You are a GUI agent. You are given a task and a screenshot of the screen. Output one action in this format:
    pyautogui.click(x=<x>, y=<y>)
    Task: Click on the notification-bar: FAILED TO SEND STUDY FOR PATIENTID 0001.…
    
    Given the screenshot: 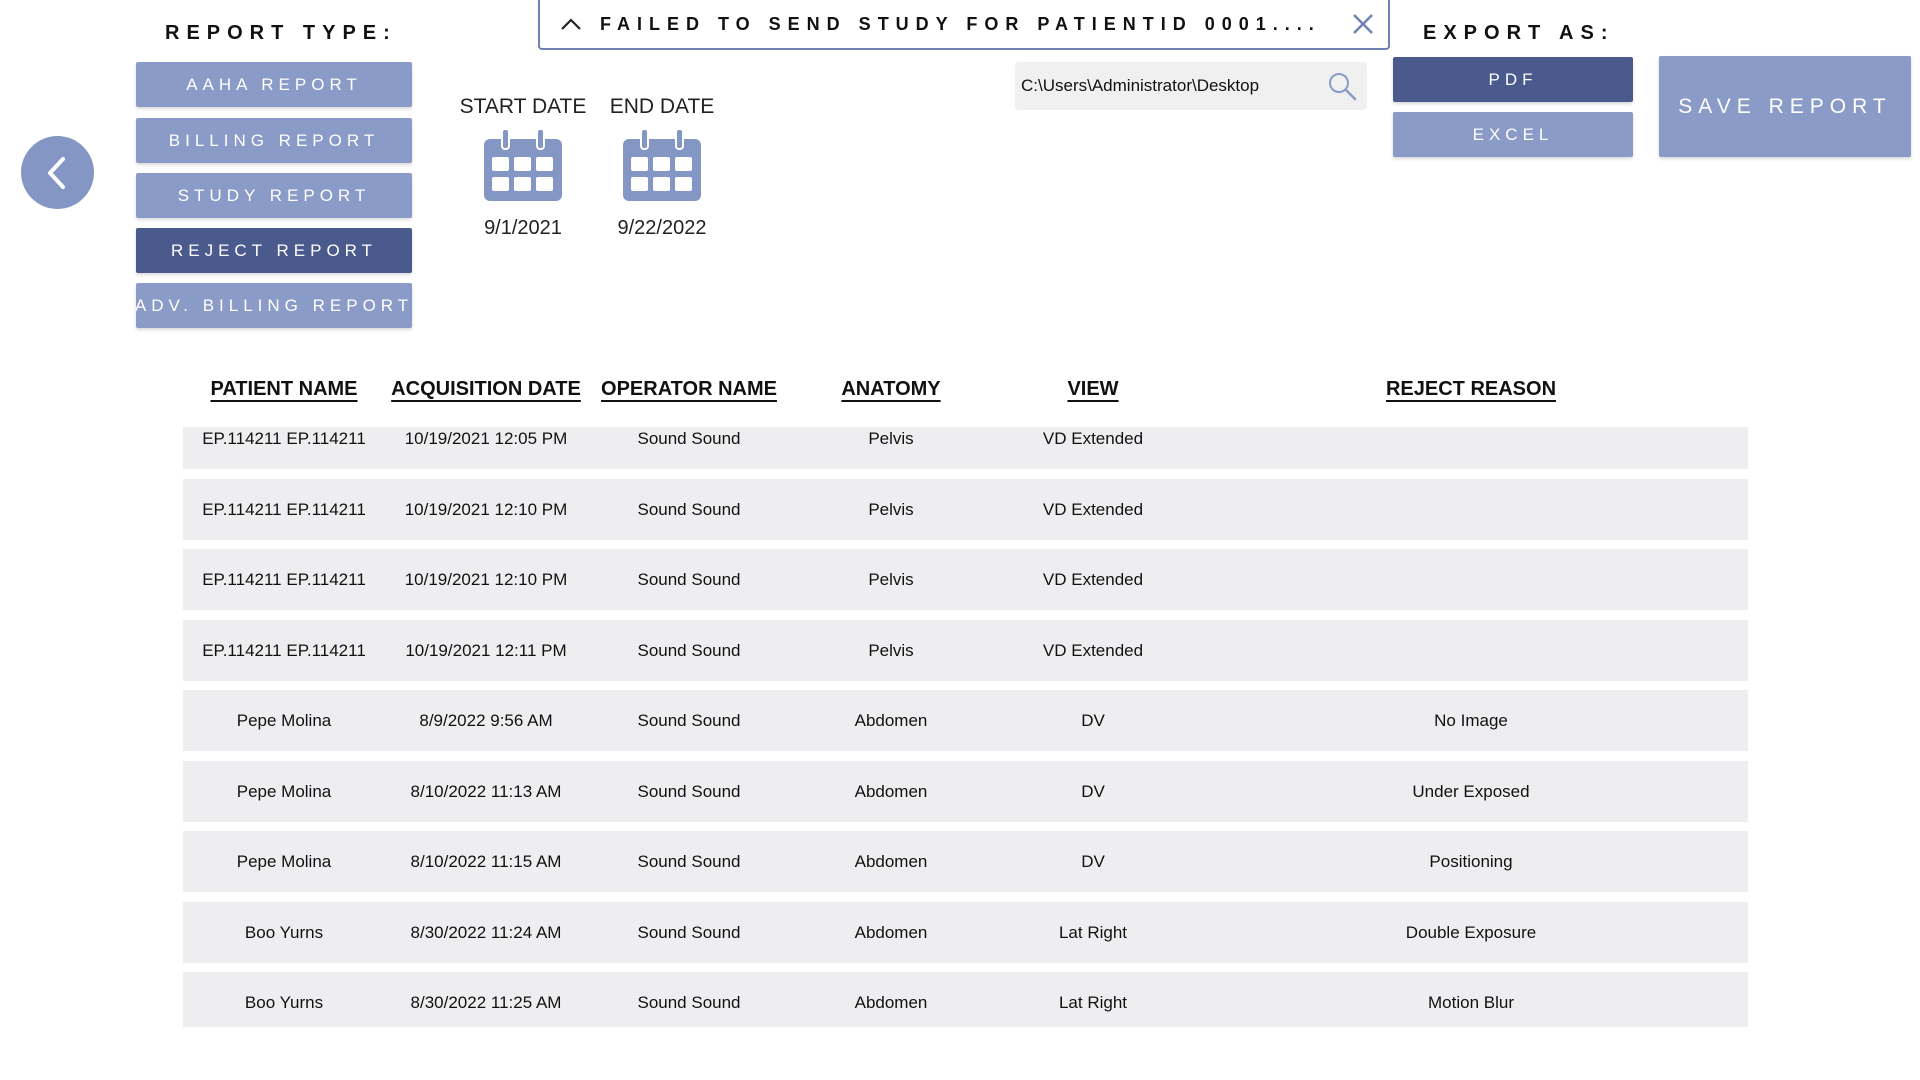 What is the action you would take?
    pyautogui.click(x=964, y=25)
    